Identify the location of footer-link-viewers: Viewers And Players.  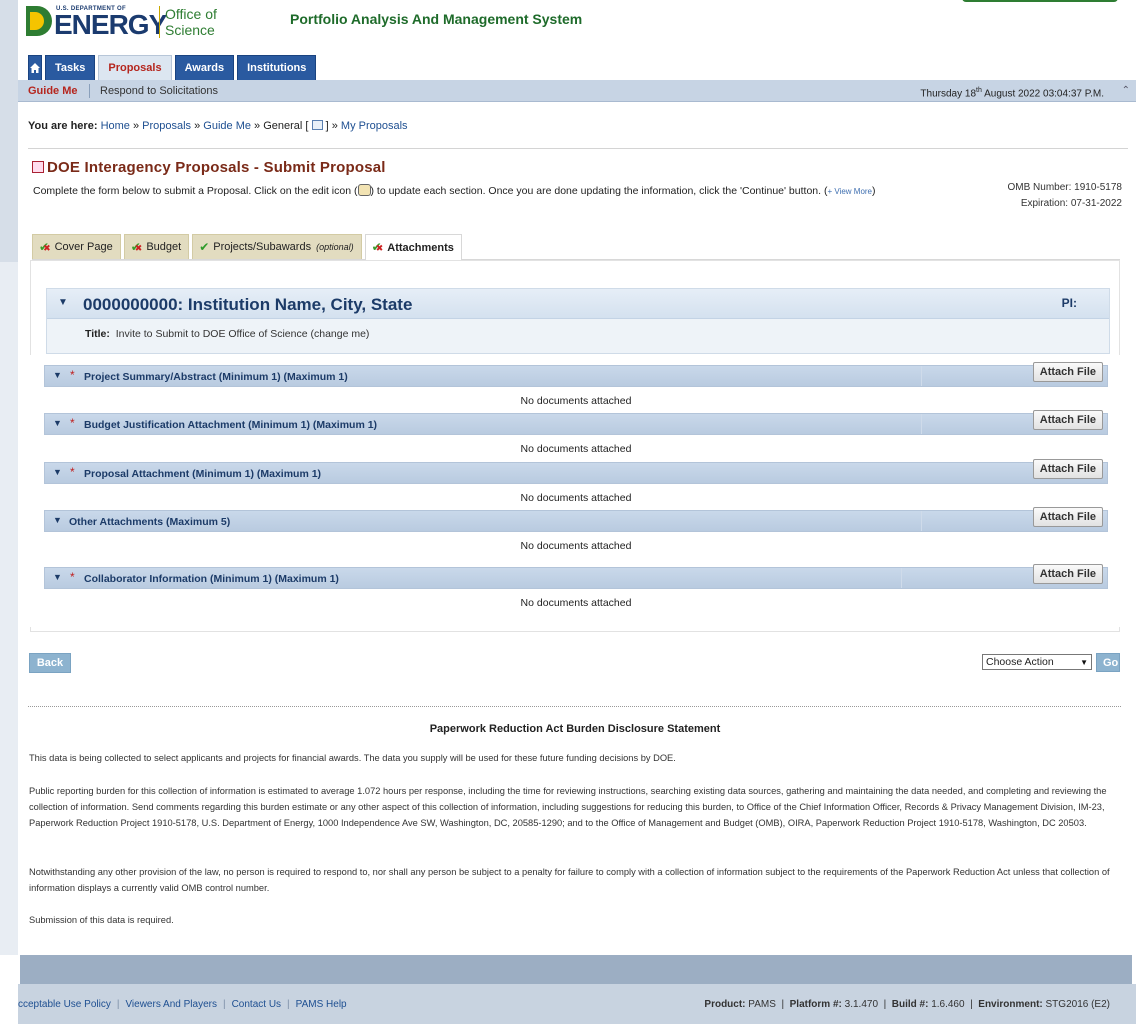
(171, 1004).